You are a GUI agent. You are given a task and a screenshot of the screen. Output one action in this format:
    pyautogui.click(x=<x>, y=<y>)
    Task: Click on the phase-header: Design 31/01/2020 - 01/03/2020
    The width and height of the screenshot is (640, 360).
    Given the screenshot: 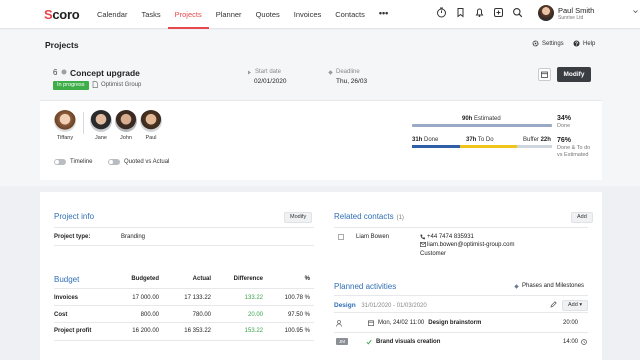 What is the action you would take?
    pyautogui.click(x=380, y=305)
    